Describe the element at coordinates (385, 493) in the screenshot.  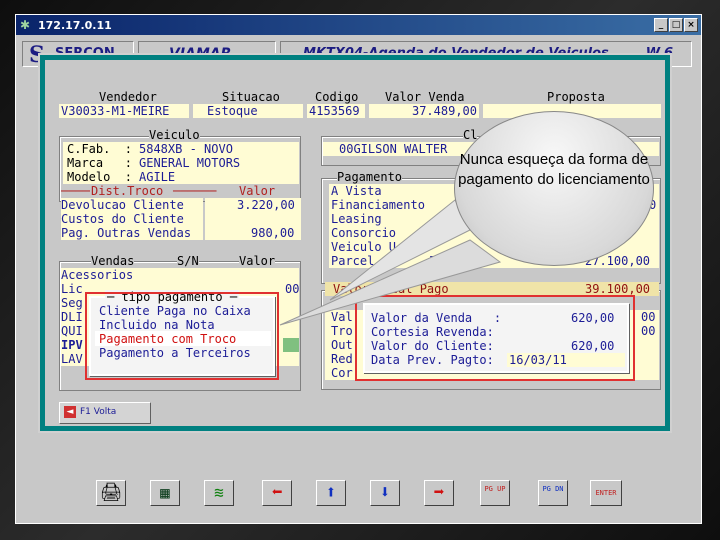
I see `arrow-down-icon: ⬇` at that location.